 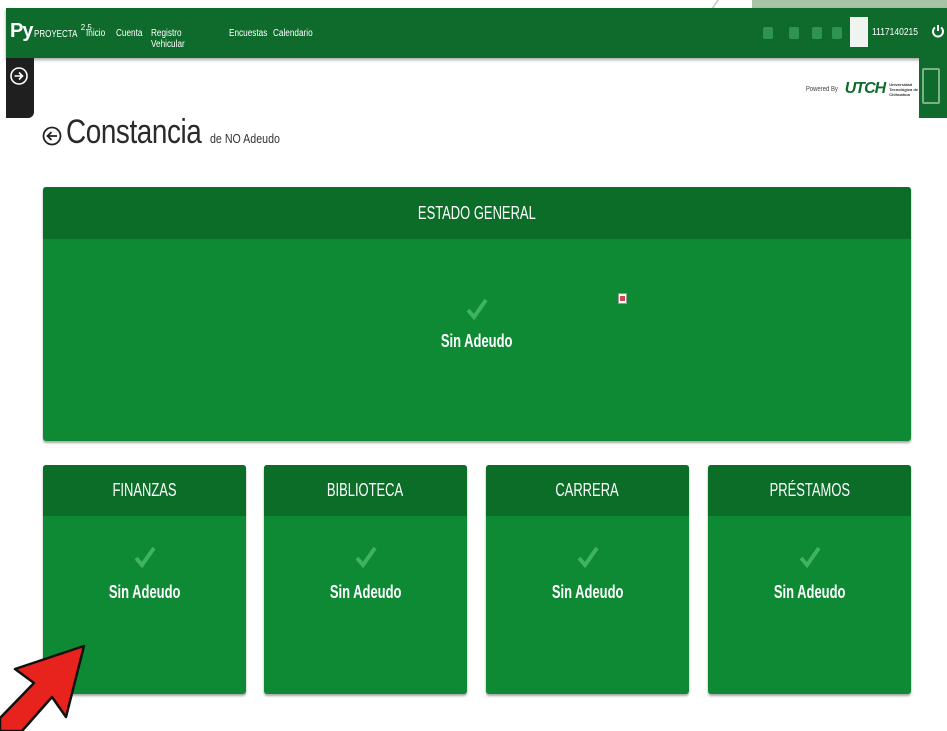 What do you see at coordinates (183, 39) in the screenshot?
I see `nav-registro-vehicular: Registro Vehicular` at bounding box center [183, 39].